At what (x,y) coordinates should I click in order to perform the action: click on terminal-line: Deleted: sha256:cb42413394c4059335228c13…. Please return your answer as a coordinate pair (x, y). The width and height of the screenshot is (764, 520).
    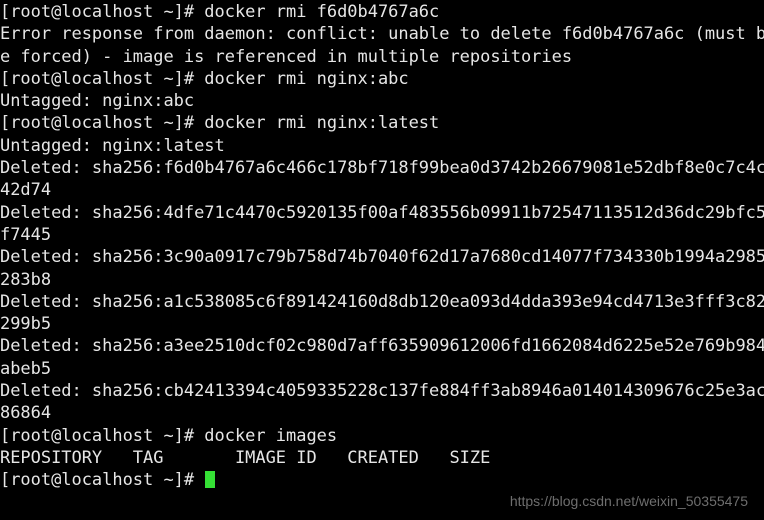
    Looking at the image, I should click on (382, 391).